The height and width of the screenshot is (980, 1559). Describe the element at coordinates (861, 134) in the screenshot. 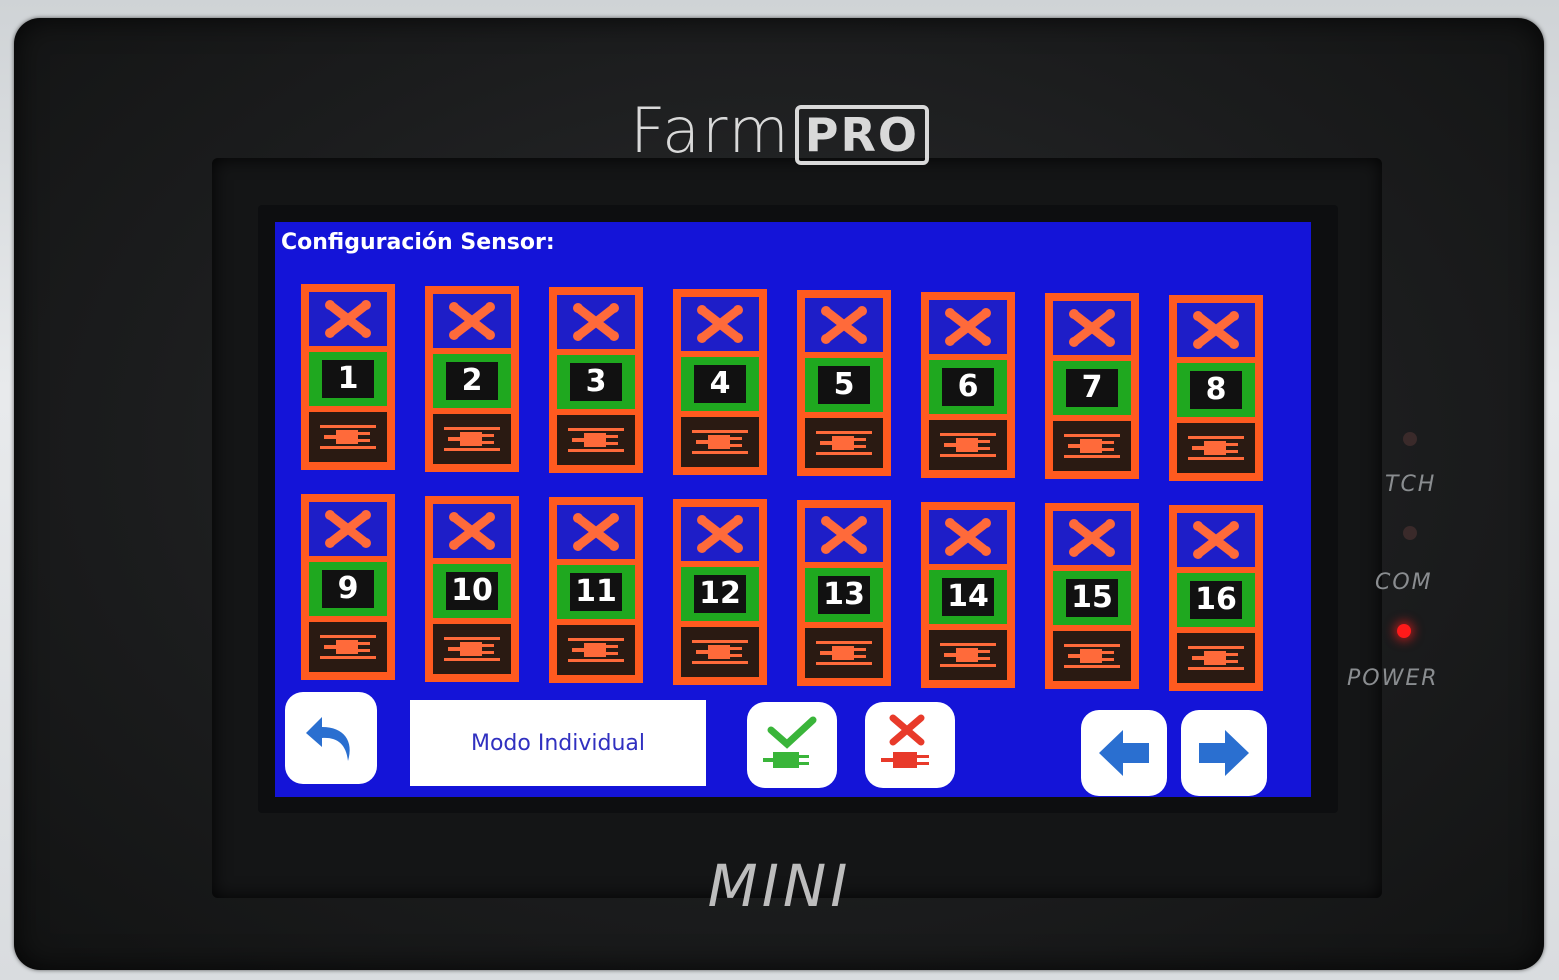

I see `brand-badge: PRO` at that location.